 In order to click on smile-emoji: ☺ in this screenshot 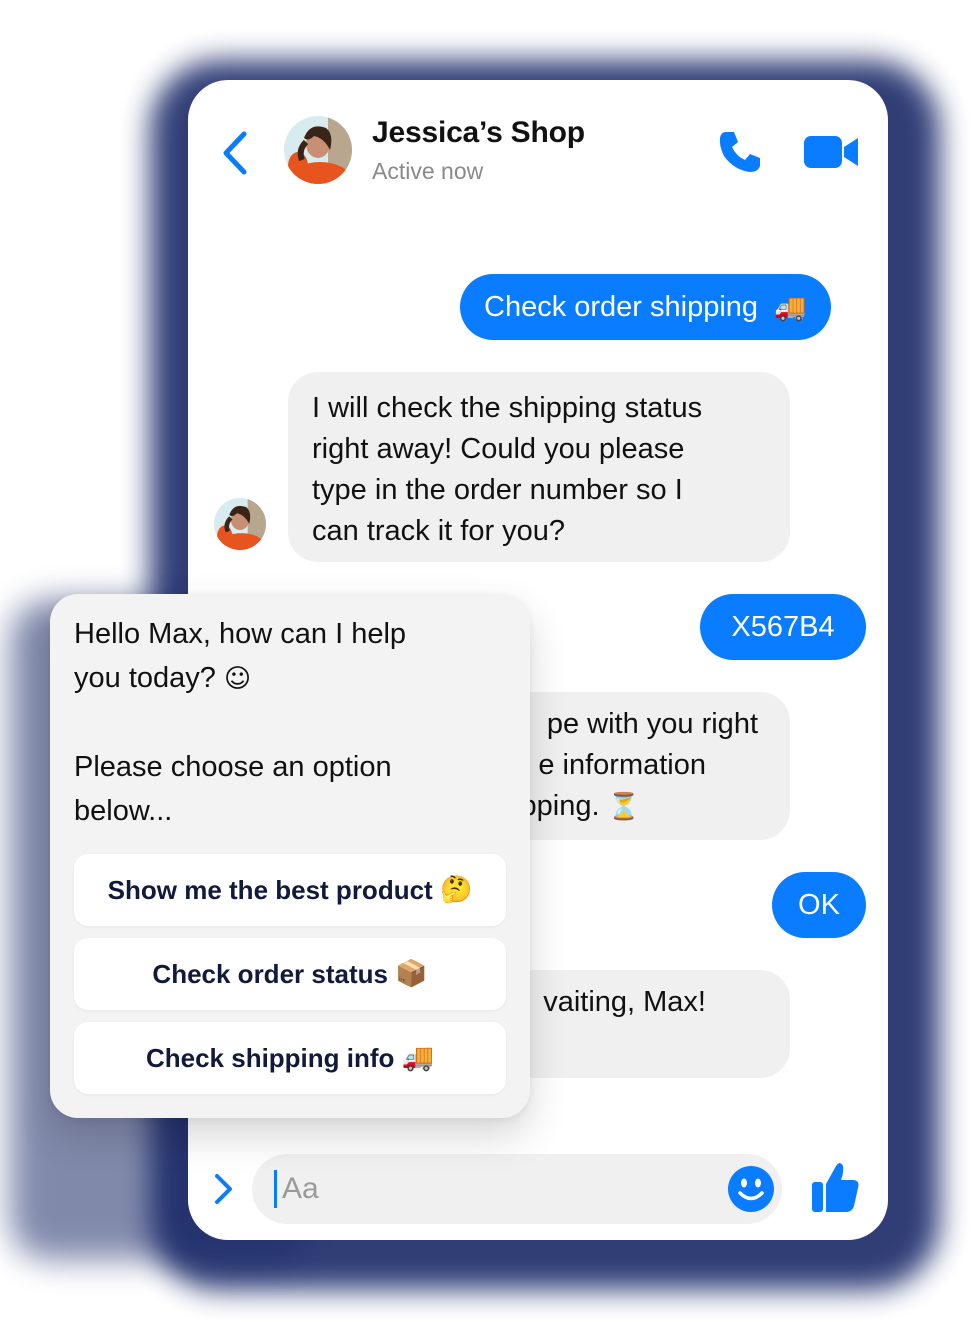, I will do `click(237, 679)`.